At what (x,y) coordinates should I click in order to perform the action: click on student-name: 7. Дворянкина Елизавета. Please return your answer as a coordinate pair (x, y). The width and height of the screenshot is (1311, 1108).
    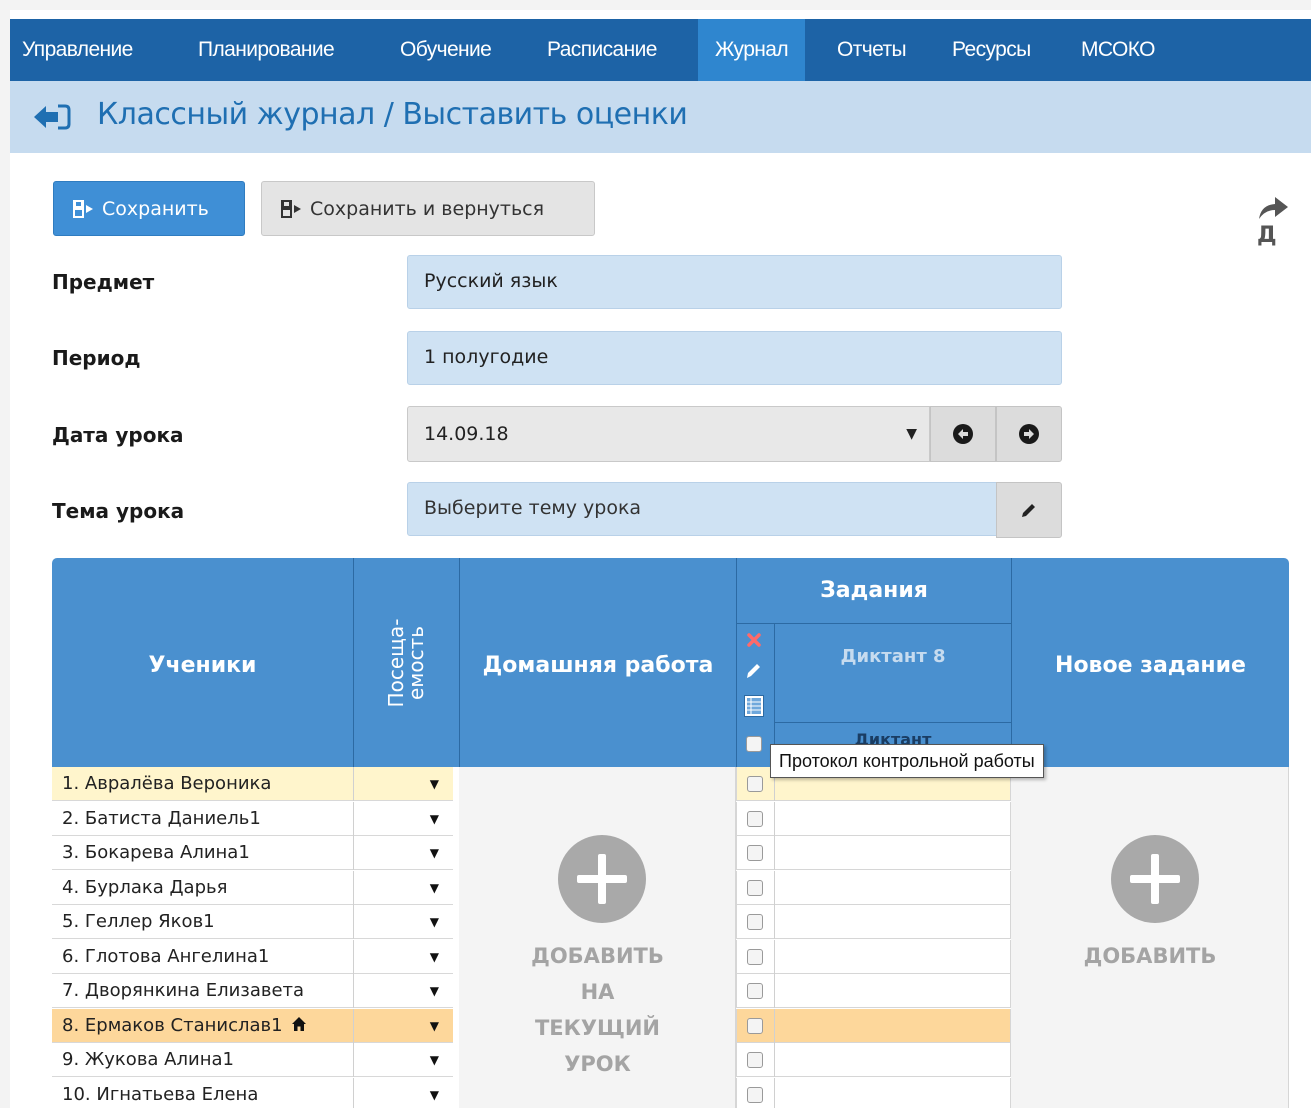
    Looking at the image, I should click on (183, 991).